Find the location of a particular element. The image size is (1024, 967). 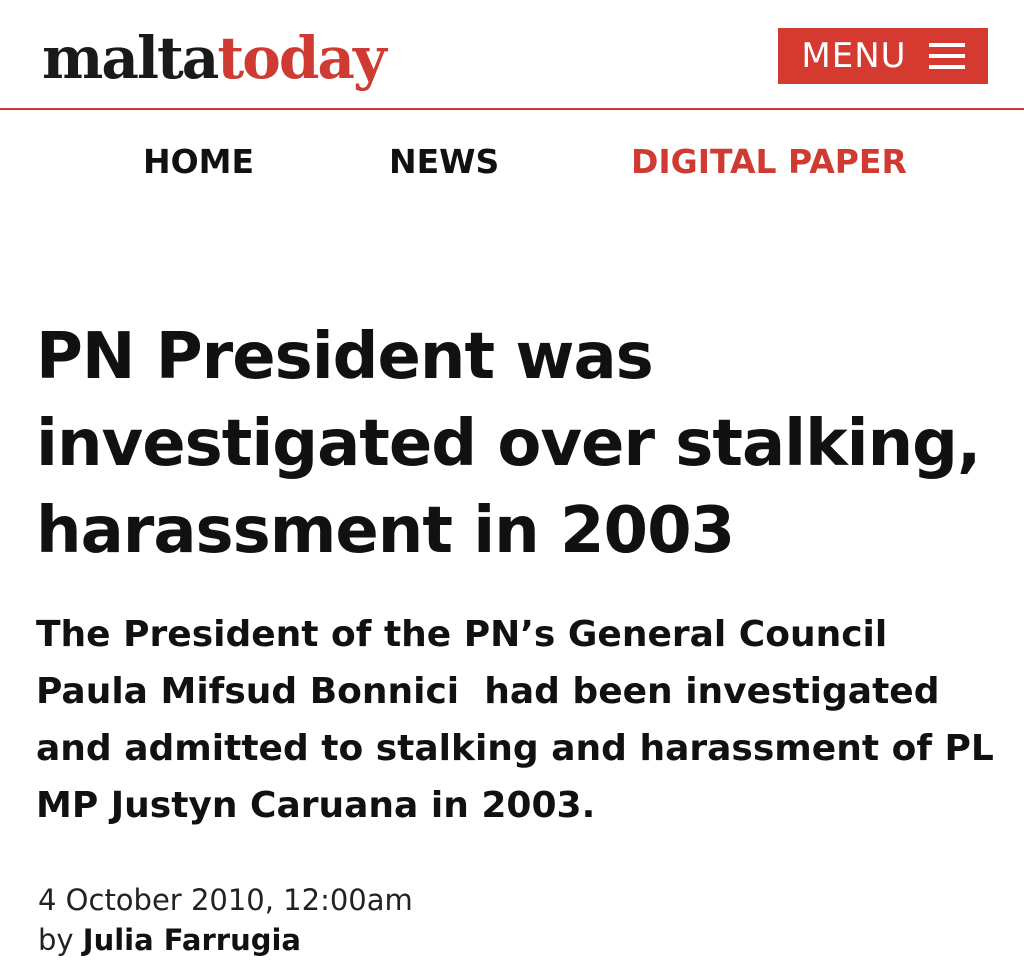

logo-text-today: today is located at coordinates (301, 58).